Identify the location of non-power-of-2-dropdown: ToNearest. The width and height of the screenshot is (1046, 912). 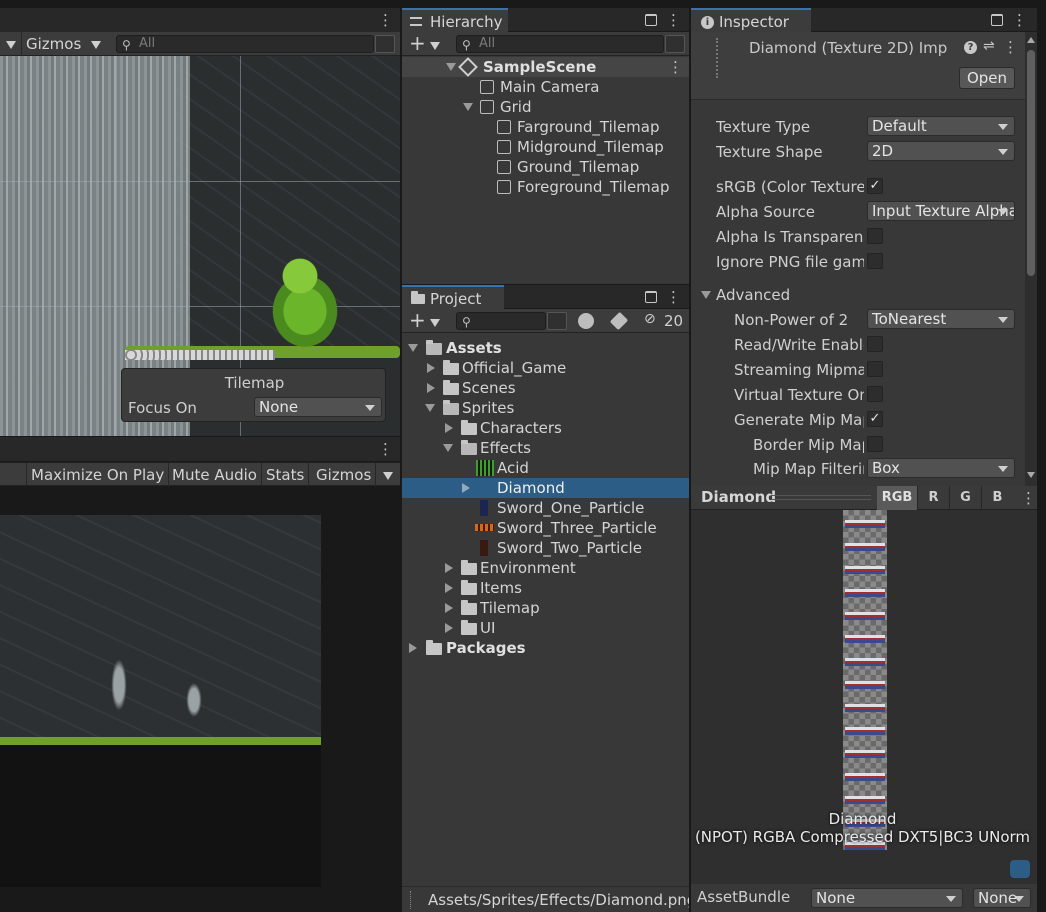
(941, 319).